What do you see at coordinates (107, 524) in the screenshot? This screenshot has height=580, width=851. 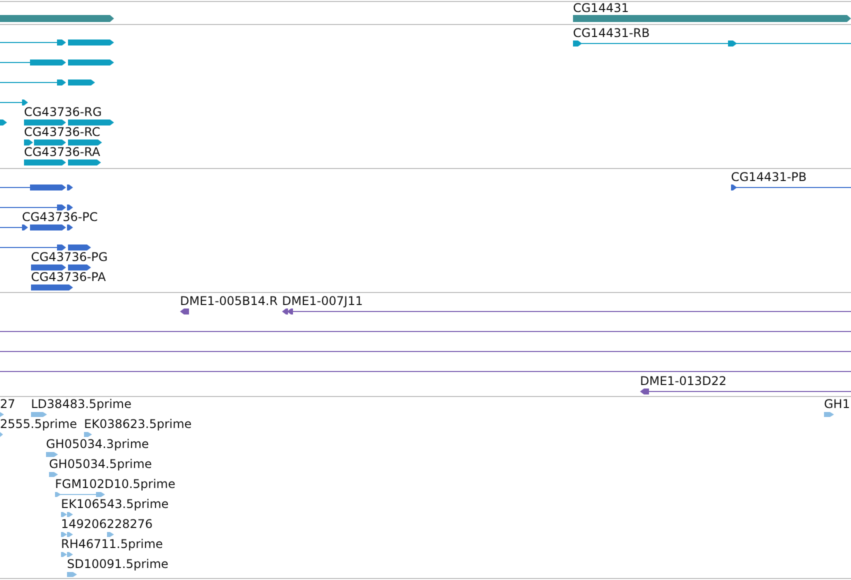 I see `feature-label: 149206228276` at bounding box center [107, 524].